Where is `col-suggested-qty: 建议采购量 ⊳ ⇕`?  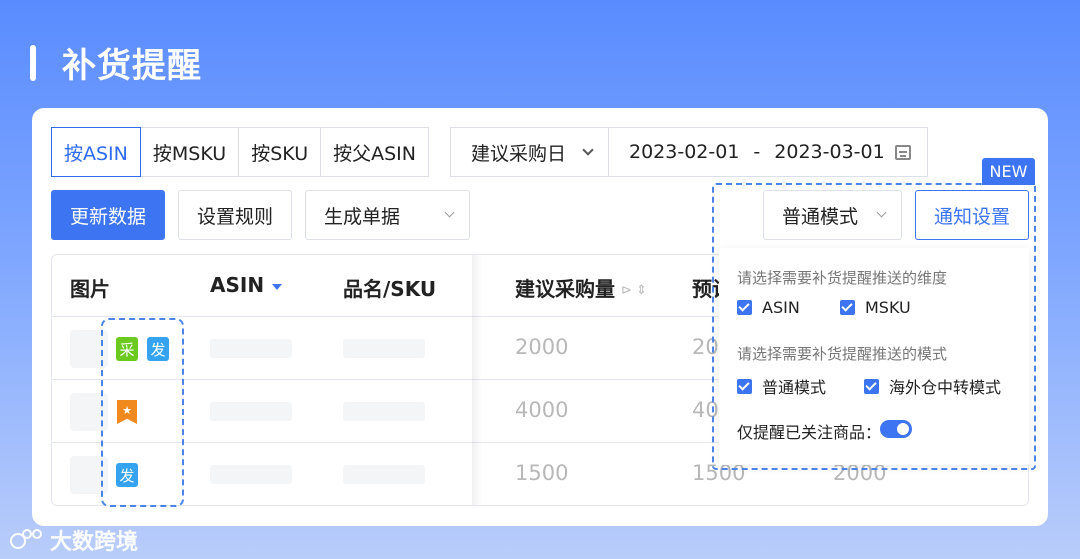 col-suggested-qty: 建议采购量 ⊳ ⇕ is located at coordinates (581, 287).